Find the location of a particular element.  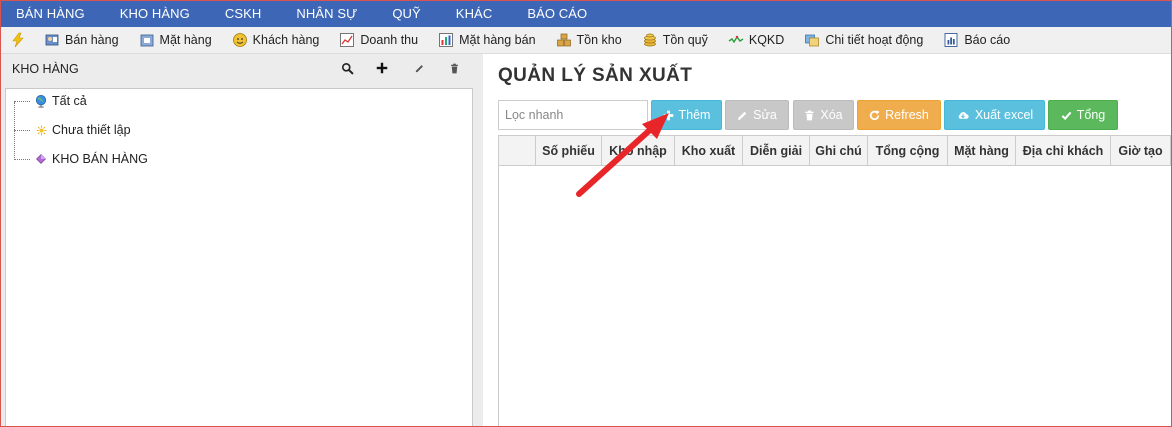

nav-nhan-su: NHÂN SỰ is located at coordinates (326, 13).